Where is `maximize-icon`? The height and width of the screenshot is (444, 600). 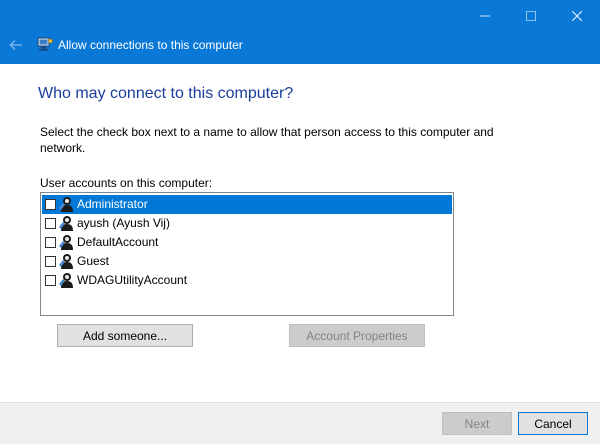 maximize-icon is located at coordinates (531, 16).